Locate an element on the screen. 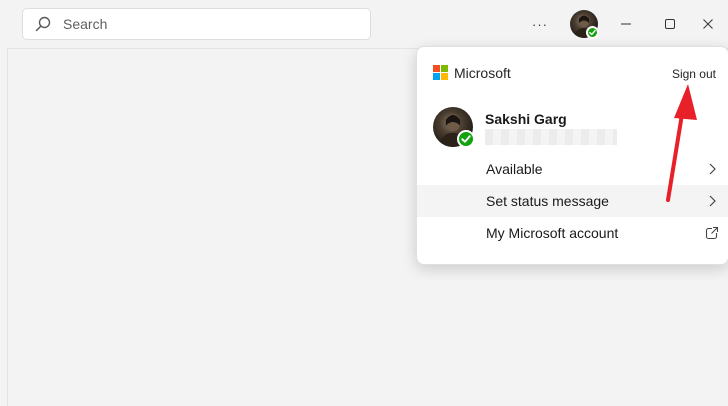 The width and height of the screenshot is (728, 406). search-input: Search is located at coordinates (85, 24).